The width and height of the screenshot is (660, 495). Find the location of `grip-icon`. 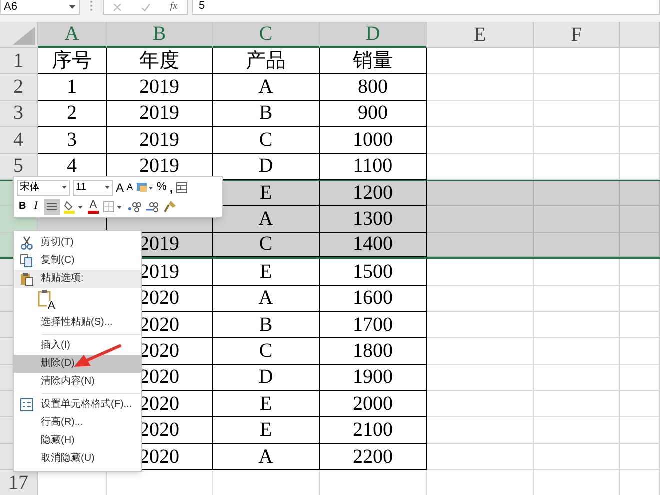

grip-icon is located at coordinates (91, 6).